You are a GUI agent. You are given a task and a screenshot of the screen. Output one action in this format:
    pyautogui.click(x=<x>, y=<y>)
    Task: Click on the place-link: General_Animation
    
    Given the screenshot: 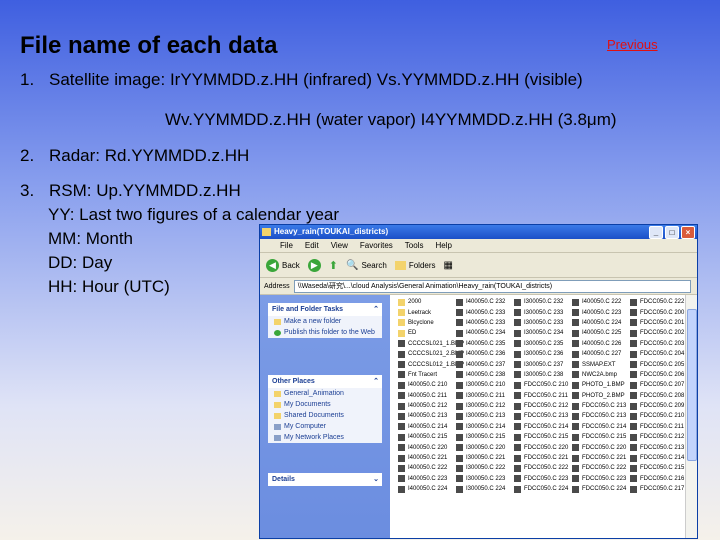 What is the action you would take?
    pyautogui.click(x=325, y=393)
    